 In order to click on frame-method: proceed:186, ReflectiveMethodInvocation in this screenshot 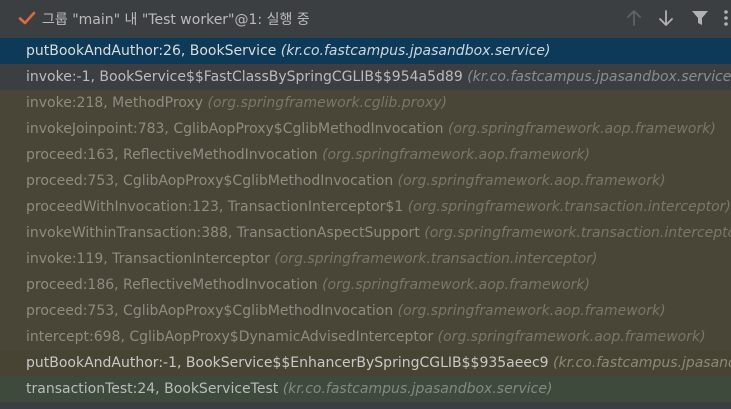, I will do `click(172, 285)`.